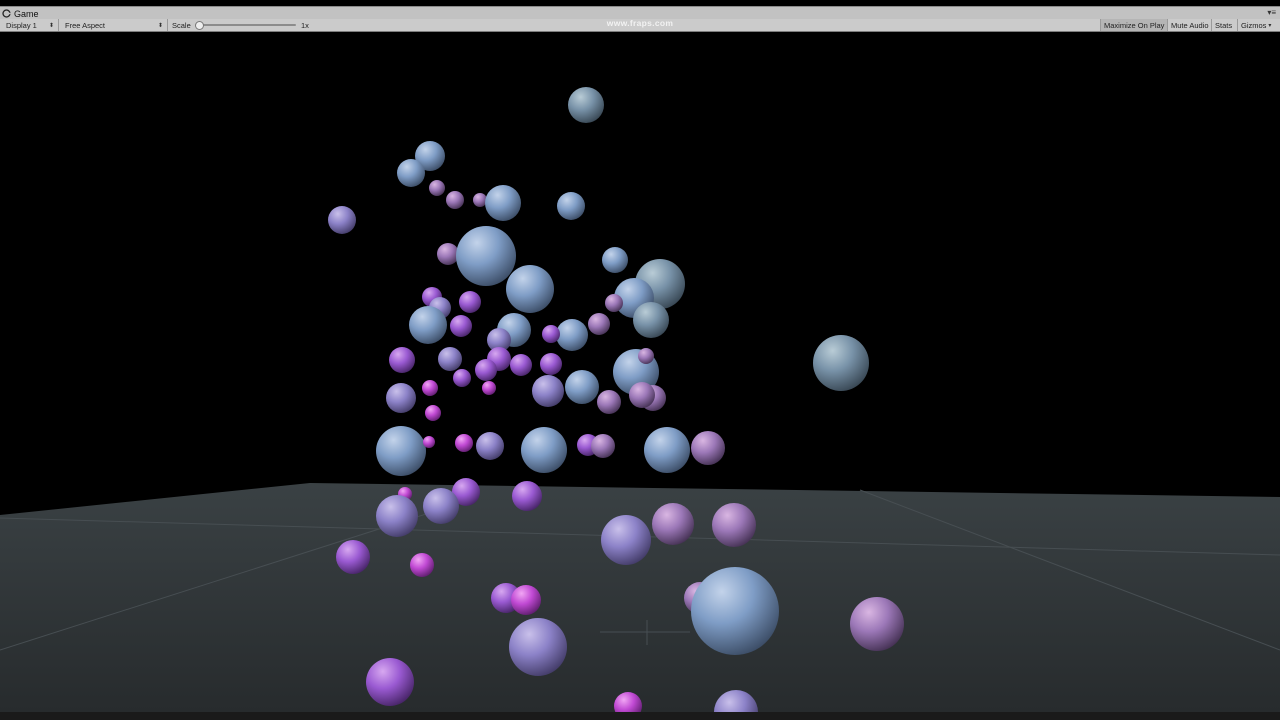  What do you see at coordinates (6, 13) in the screenshot?
I see `game-controller-icon` at bounding box center [6, 13].